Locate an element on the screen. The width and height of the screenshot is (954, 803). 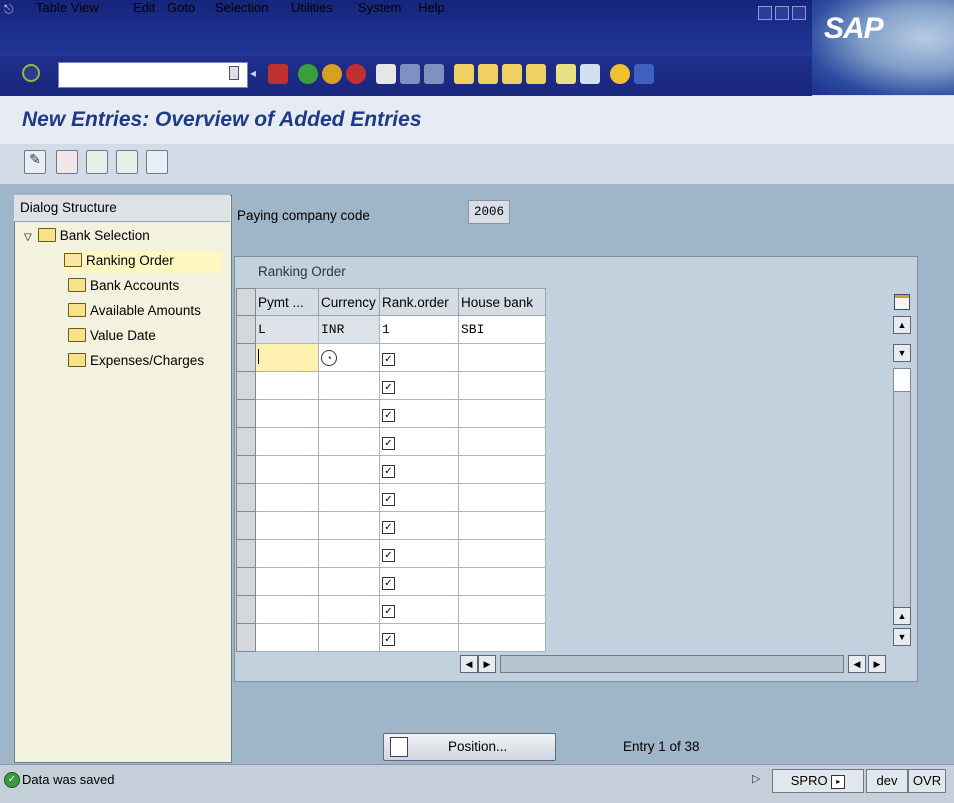
tree-item-bank-accounts: Bank Accounts is located at coordinates (123, 285).